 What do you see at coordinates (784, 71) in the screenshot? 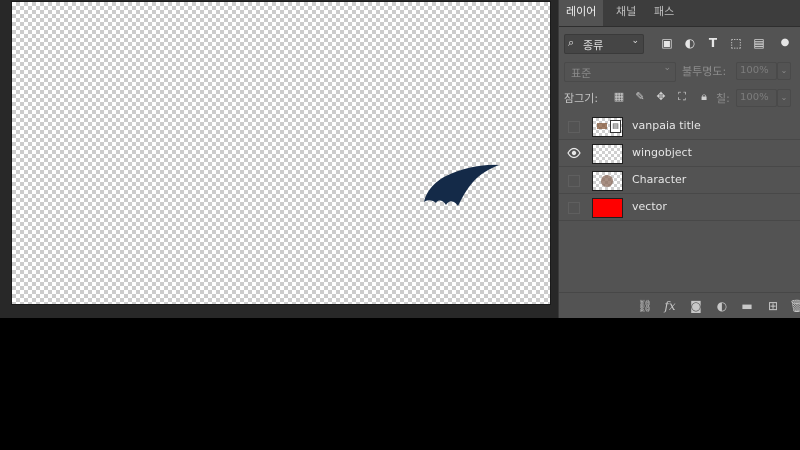
I see `opacity-dropdown-arrow: ⌄` at bounding box center [784, 71].